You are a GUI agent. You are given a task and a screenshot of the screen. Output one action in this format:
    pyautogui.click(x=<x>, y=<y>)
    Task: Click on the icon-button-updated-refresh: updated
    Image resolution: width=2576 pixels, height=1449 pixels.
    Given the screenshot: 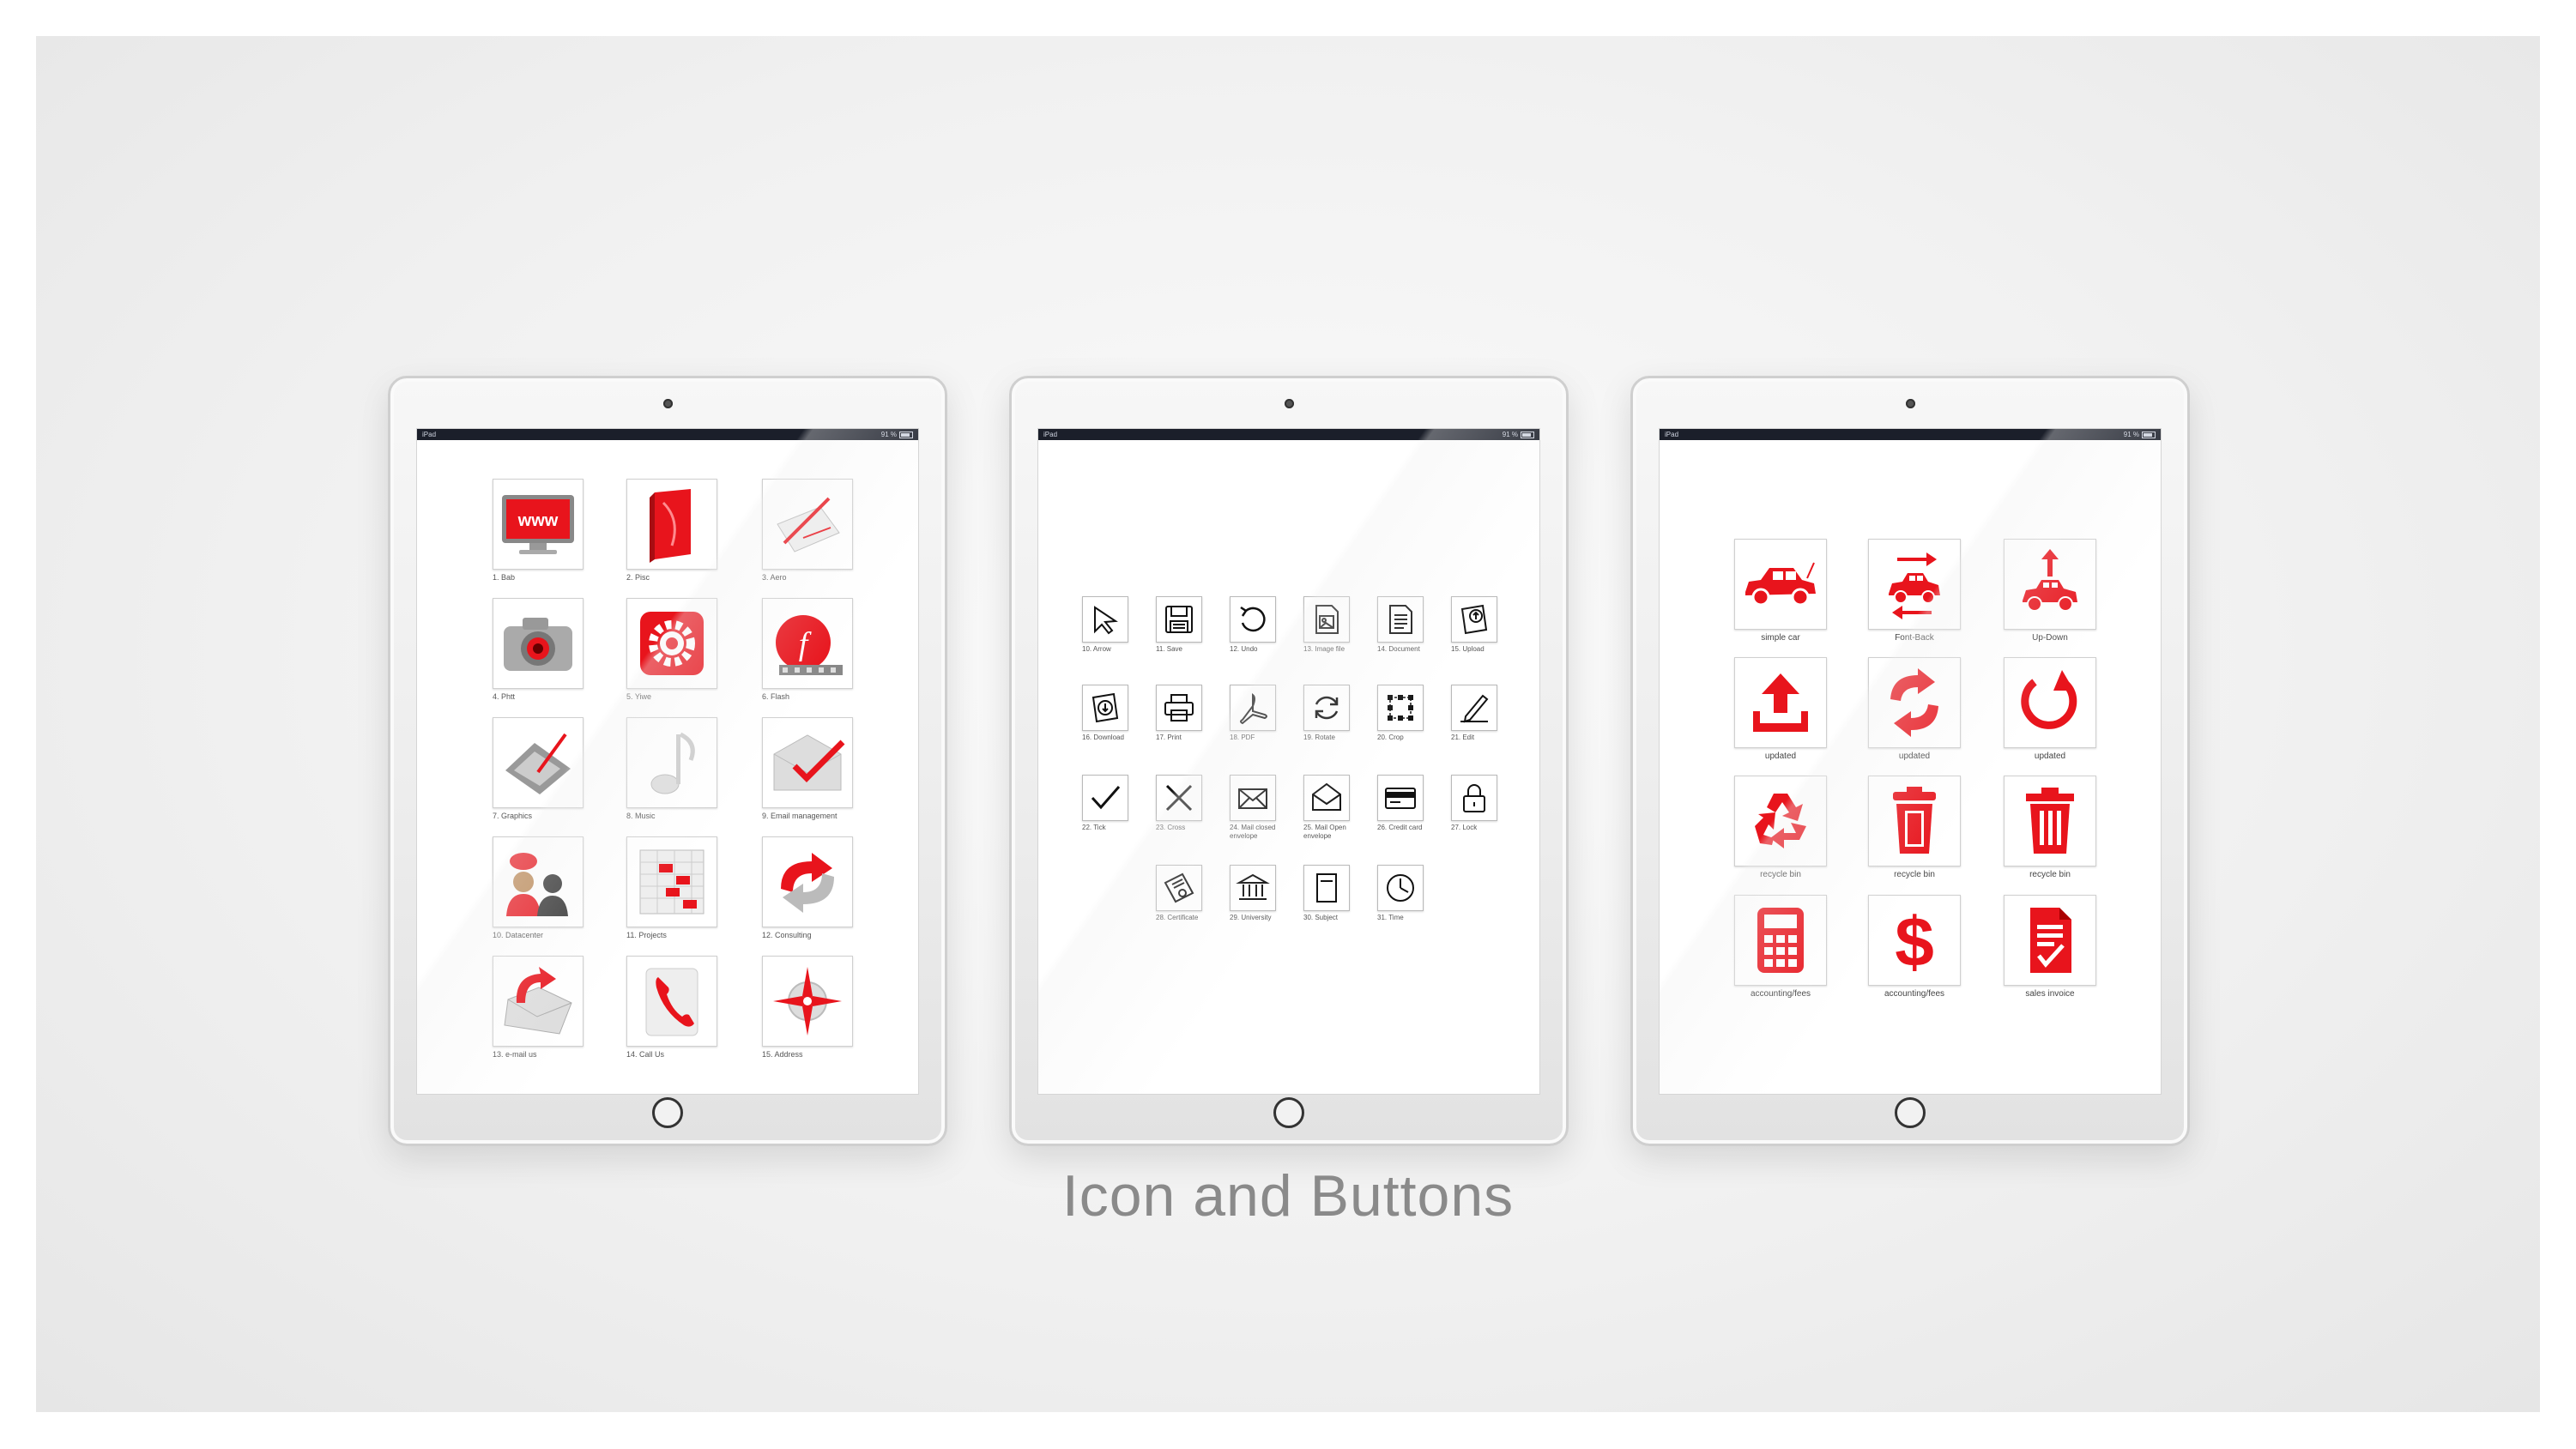 What is the action you would take?
    pyautogui.click(x=1914, y=709)
    